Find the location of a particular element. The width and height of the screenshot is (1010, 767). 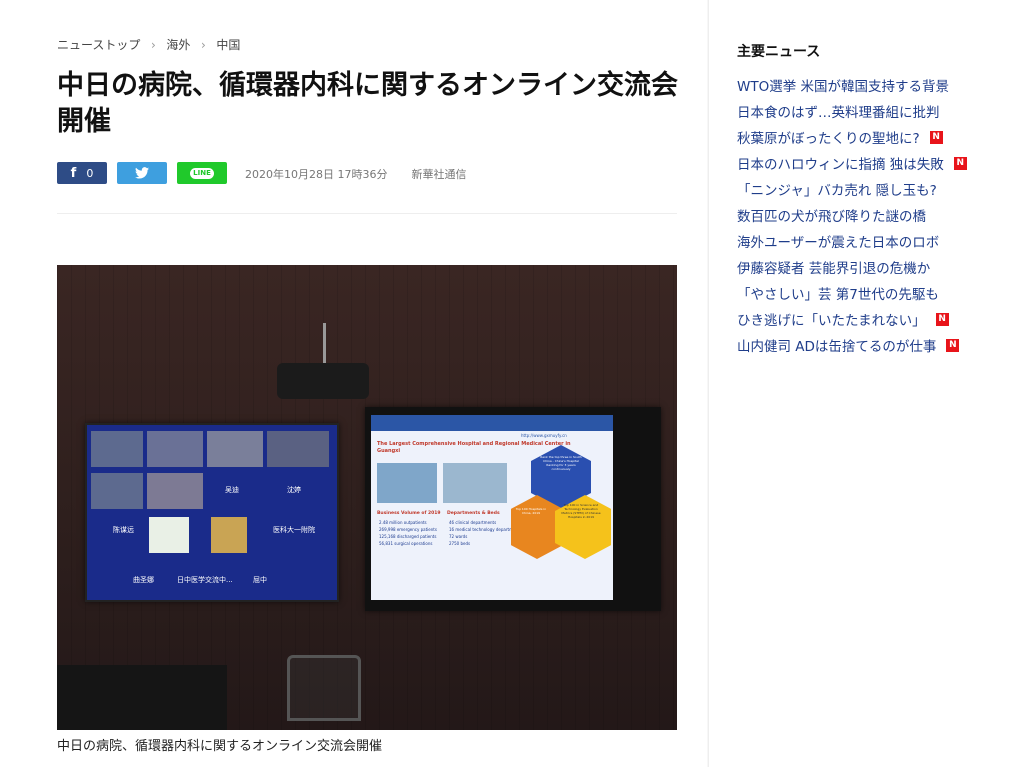

news-item: 海外ユーザーが震えた日本のロボ is located at coordinates (852, 241).